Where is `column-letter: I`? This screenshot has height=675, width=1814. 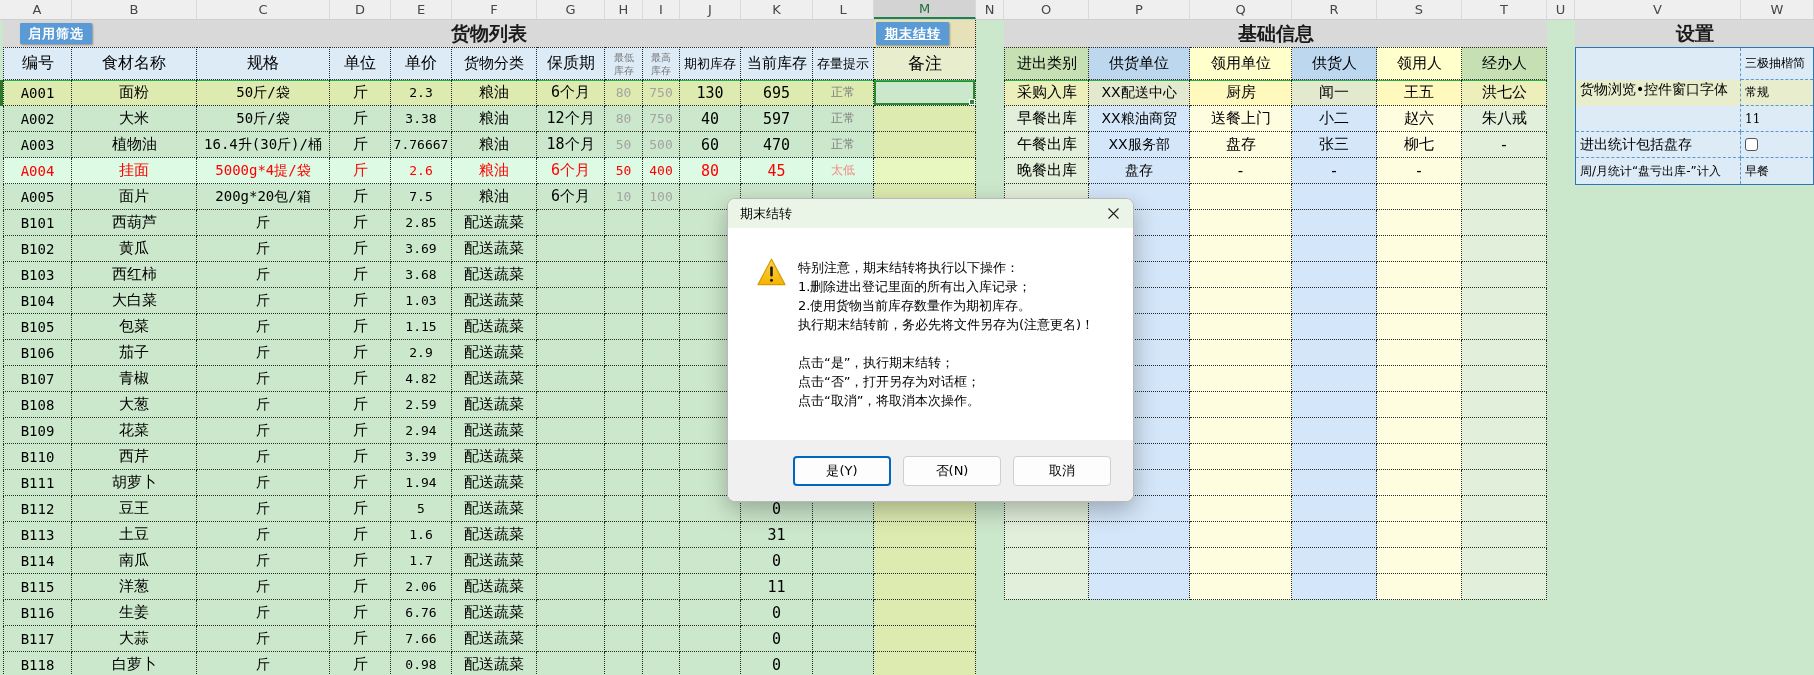 column-letter: I is located at coordinates (661, 9).